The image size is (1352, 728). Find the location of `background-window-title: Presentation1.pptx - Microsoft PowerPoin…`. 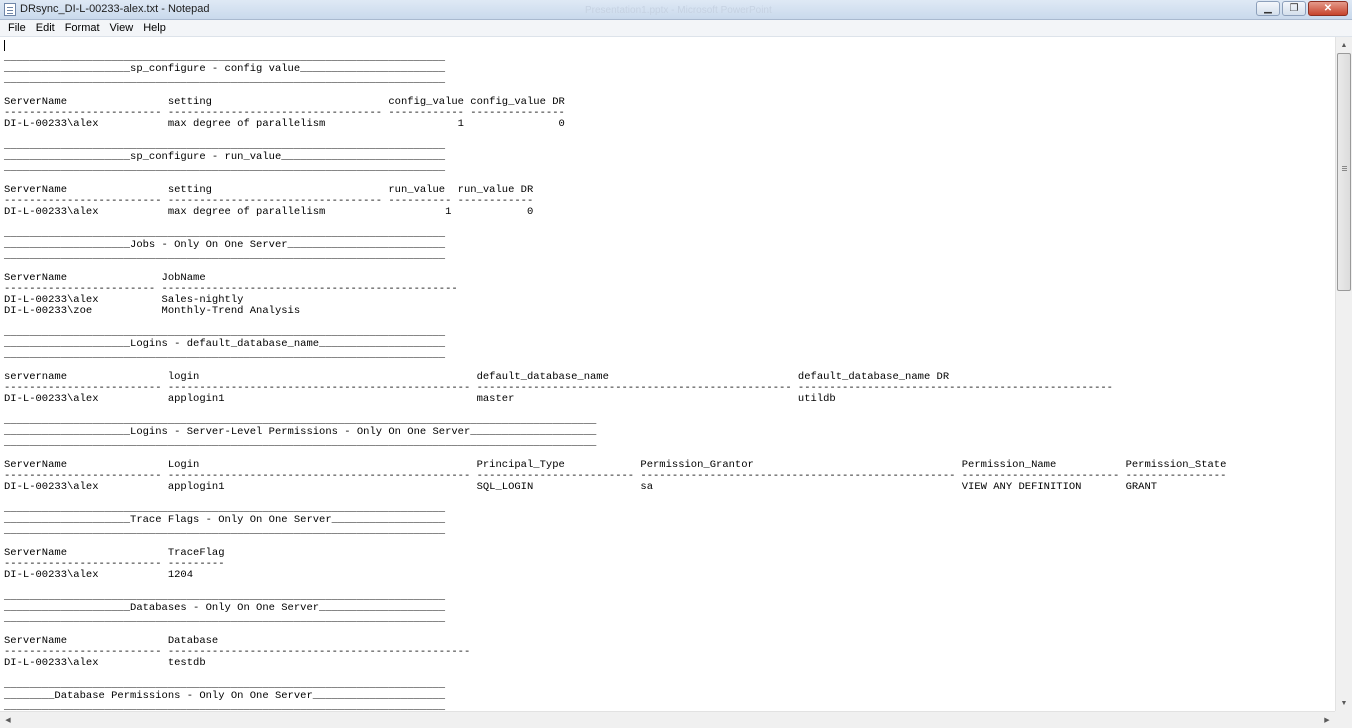

background-window-title: Presentation1.pptx - Microsoft PowerPoin… is located at coordinates (678, 10).